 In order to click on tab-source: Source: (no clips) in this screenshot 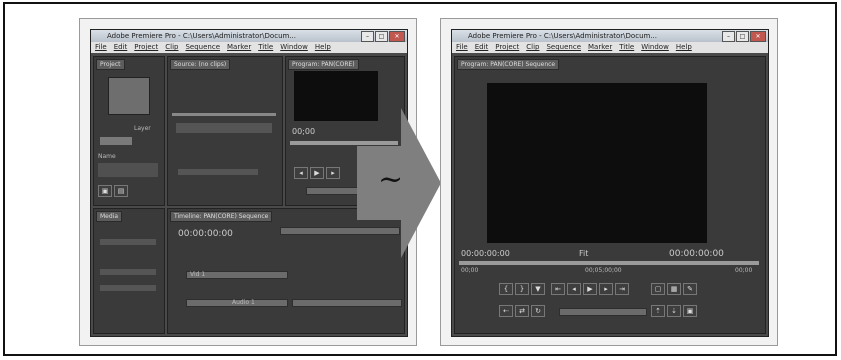, I will do `click(200, 64)`.